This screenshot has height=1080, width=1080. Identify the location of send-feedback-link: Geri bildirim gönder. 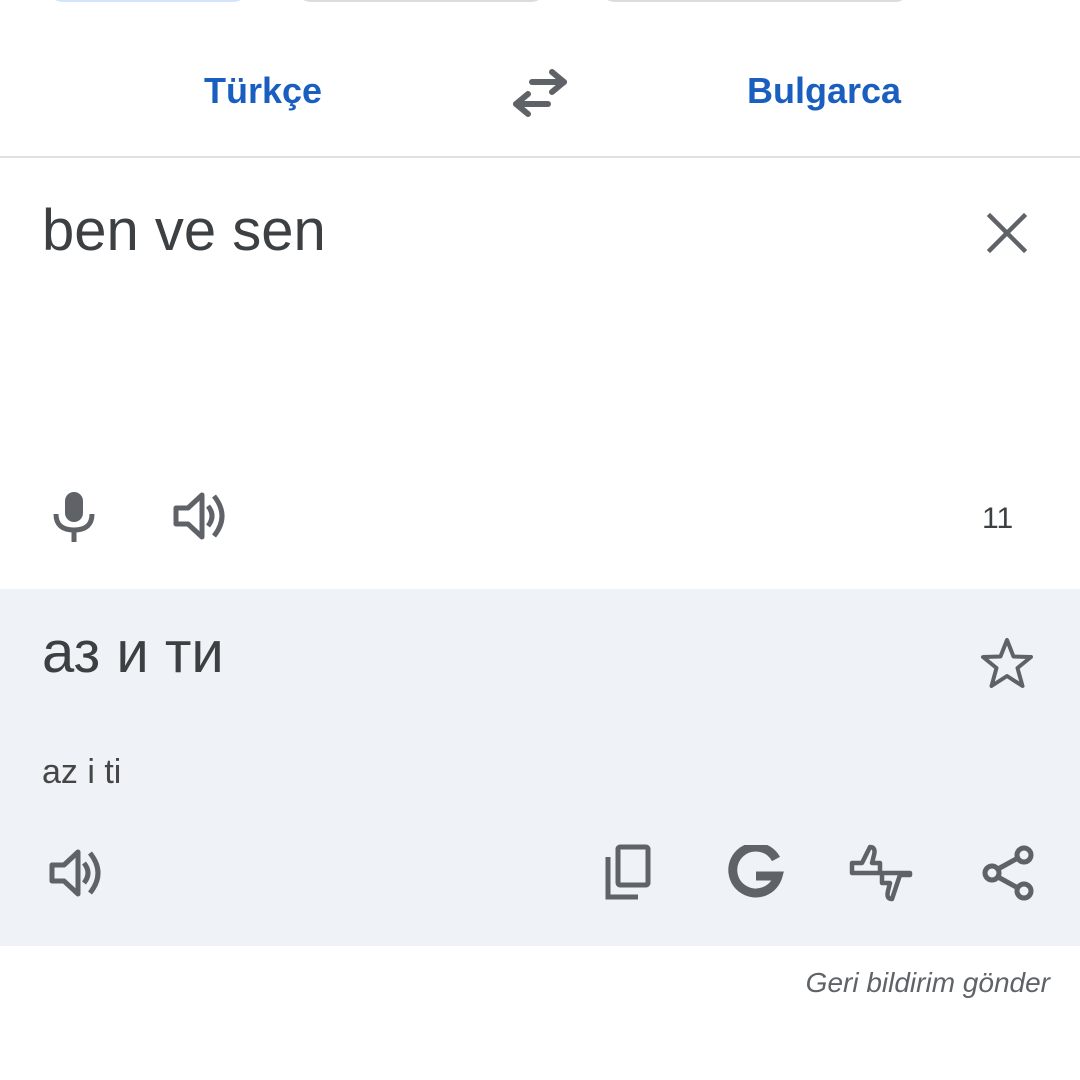
(928, 983).